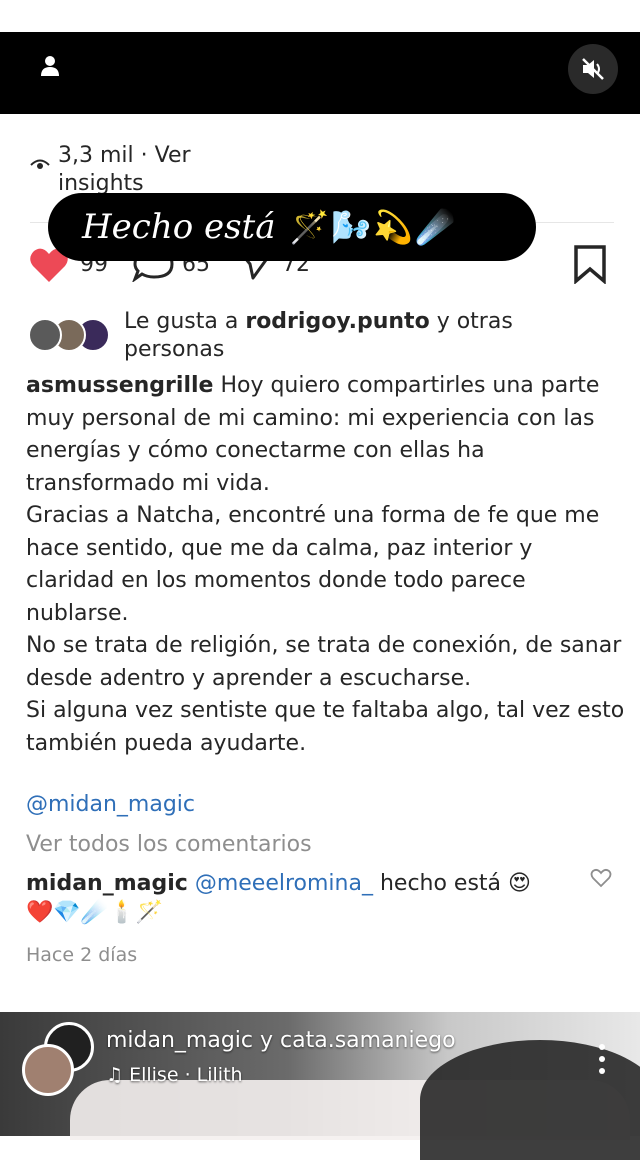  I want to click on comment-row: midan_magic @meeelromina_ hecho está 😍, so click(278, 883).